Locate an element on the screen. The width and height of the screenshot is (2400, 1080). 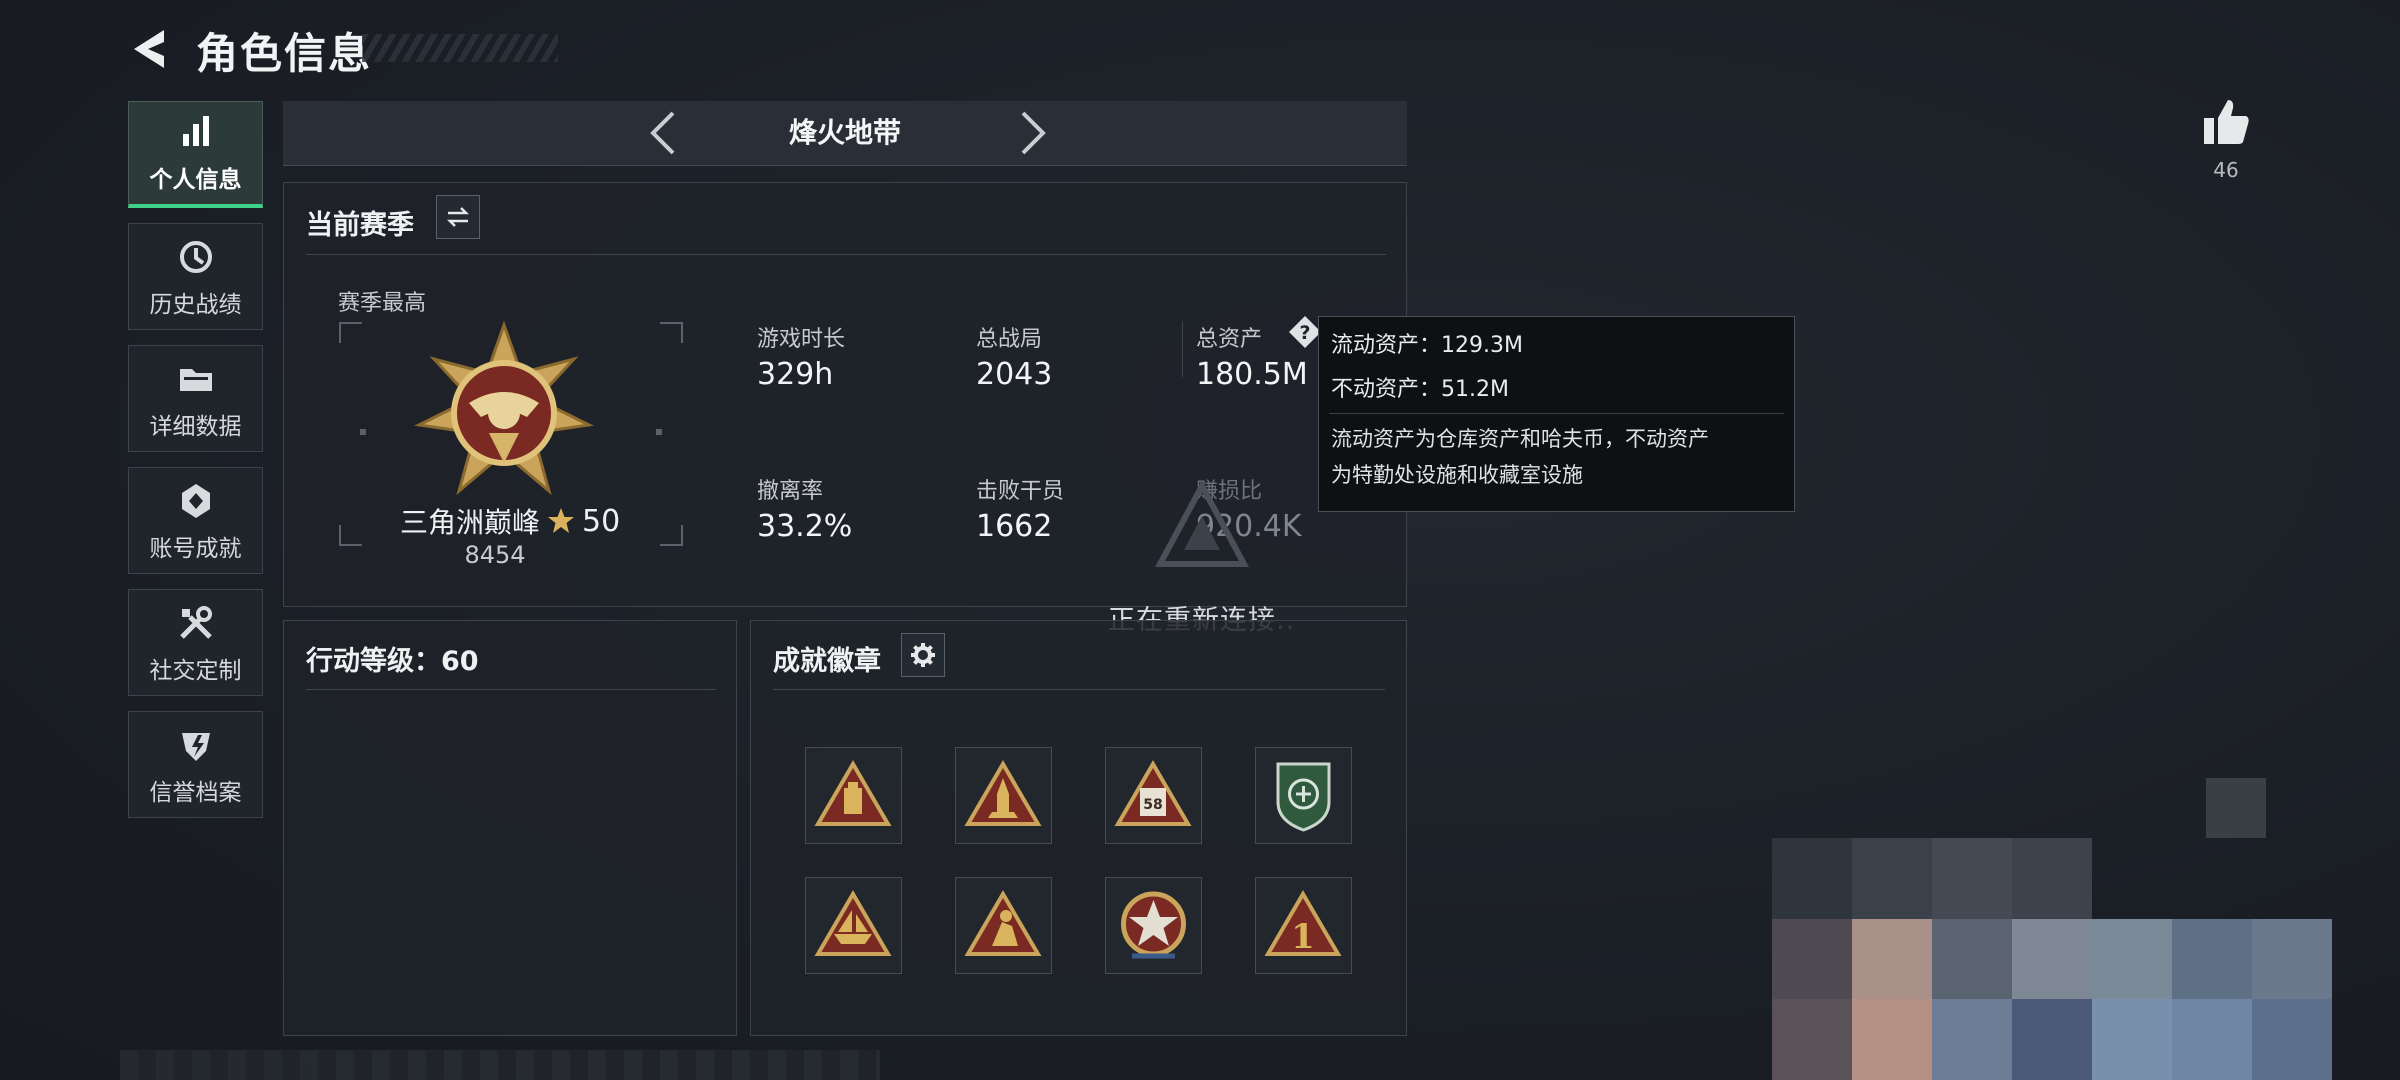
season-switch-button is located at coordinates (458, 217).